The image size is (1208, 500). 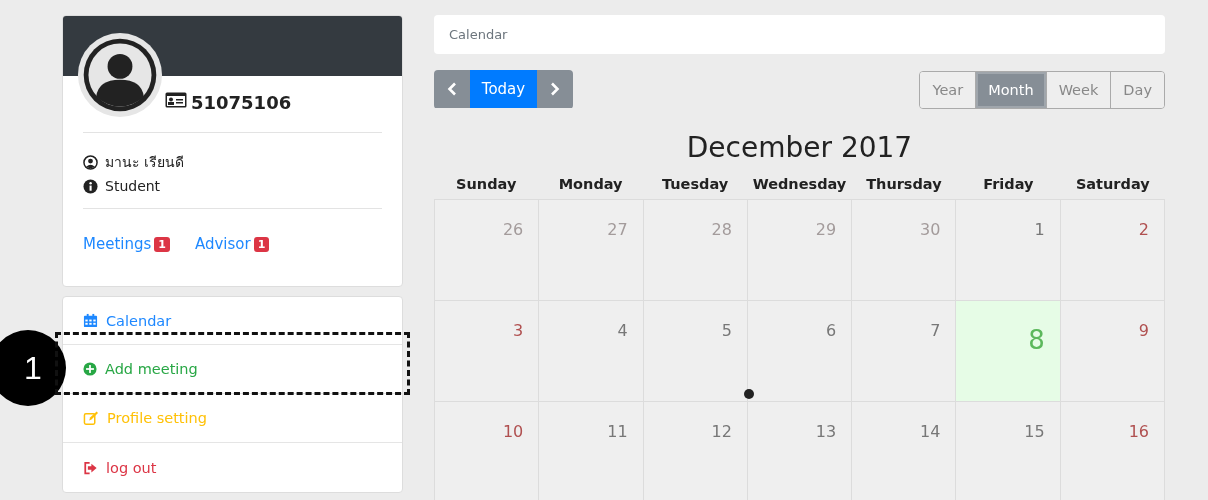 What do you see at coordinates (1138, 431) in the screenshot?
I see `day-number: 16` at bounding box center [1138, 431].